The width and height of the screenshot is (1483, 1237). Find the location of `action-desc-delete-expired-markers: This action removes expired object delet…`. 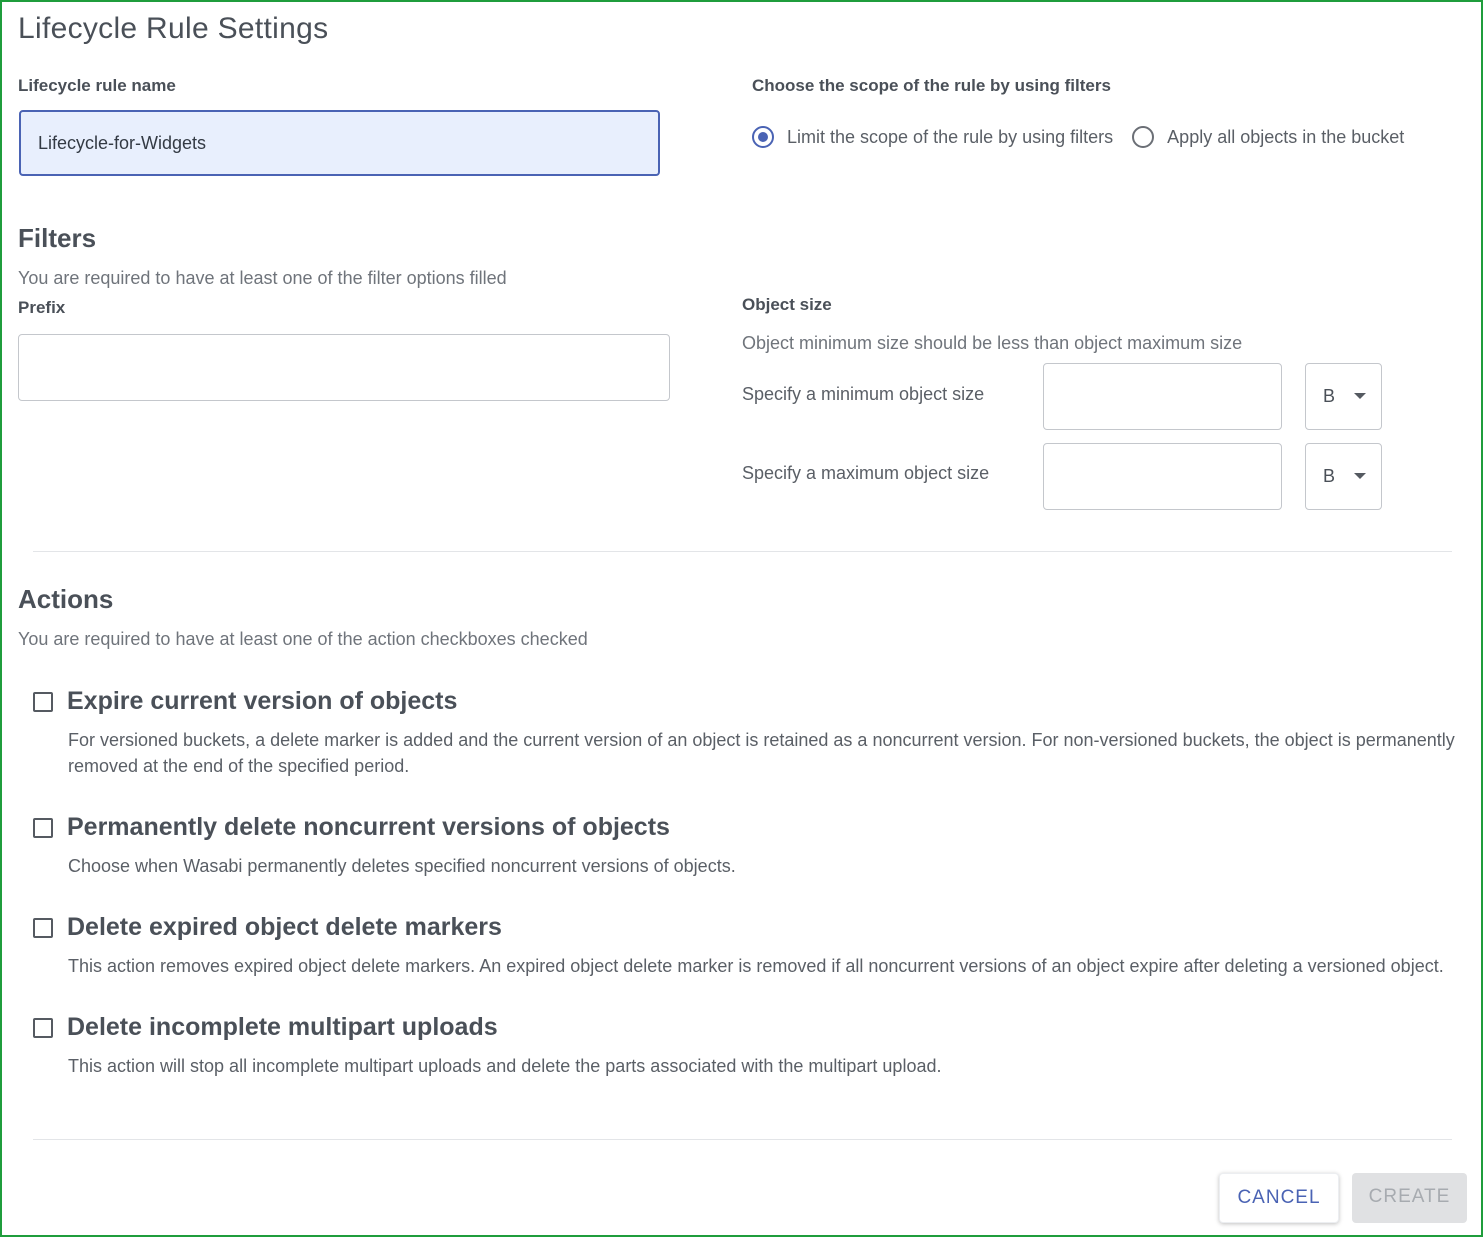

action-desc-delete-expired-markers: This action removes expired object delet… is located at coordinates (756, 966).